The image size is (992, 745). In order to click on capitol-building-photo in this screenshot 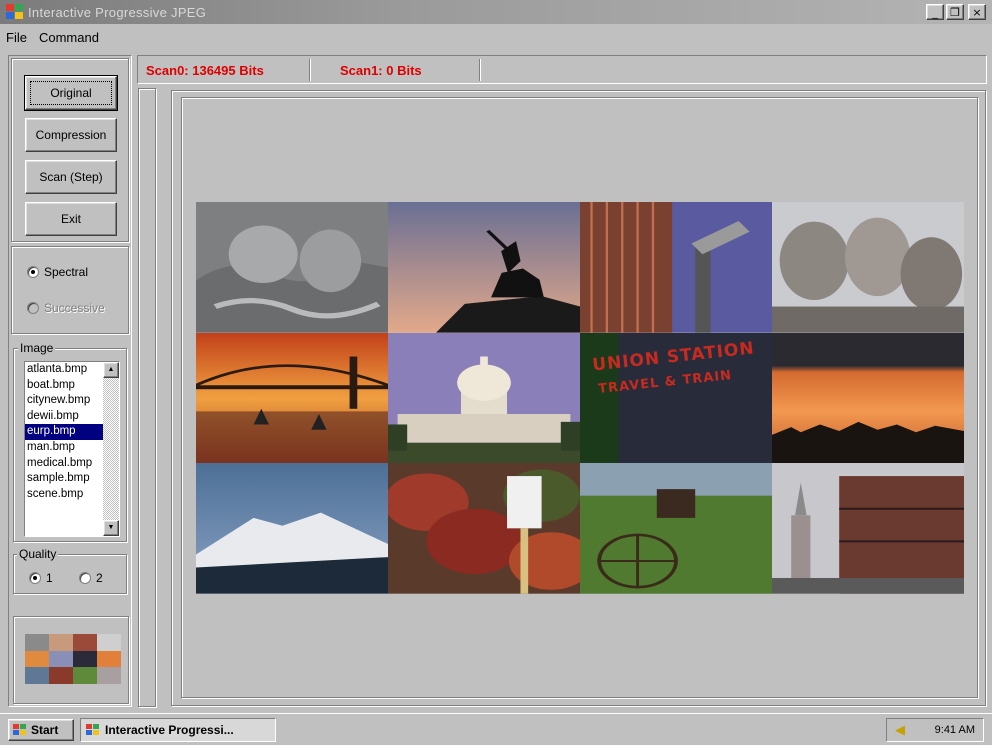, I will do `click(484, 398)`.